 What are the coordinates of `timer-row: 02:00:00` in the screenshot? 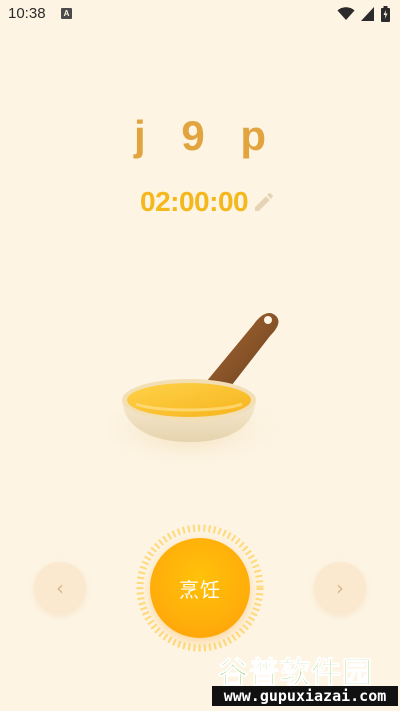 It's located at (200, 204).